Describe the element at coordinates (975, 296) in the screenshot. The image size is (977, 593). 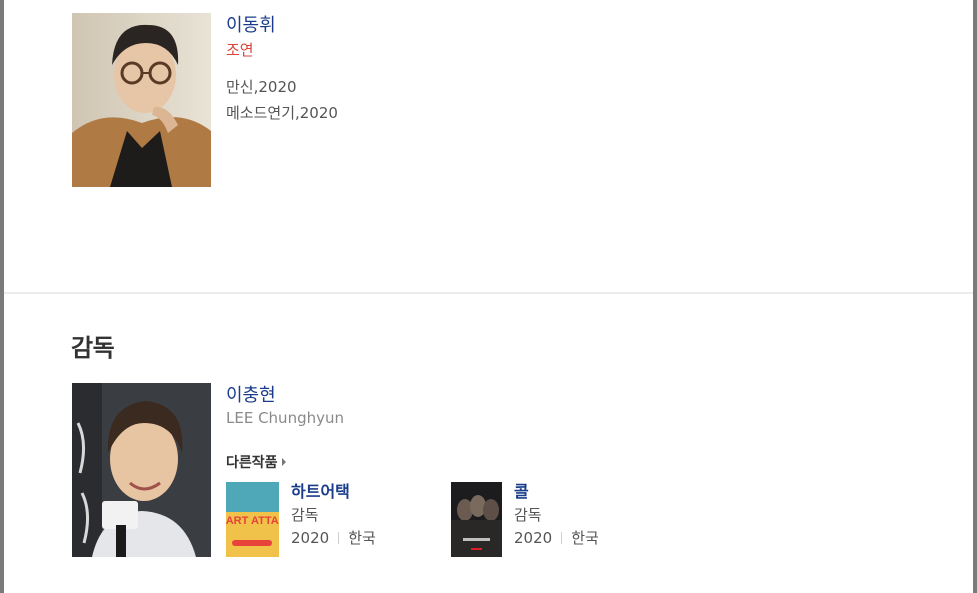
I see `window-border-right` at that location.